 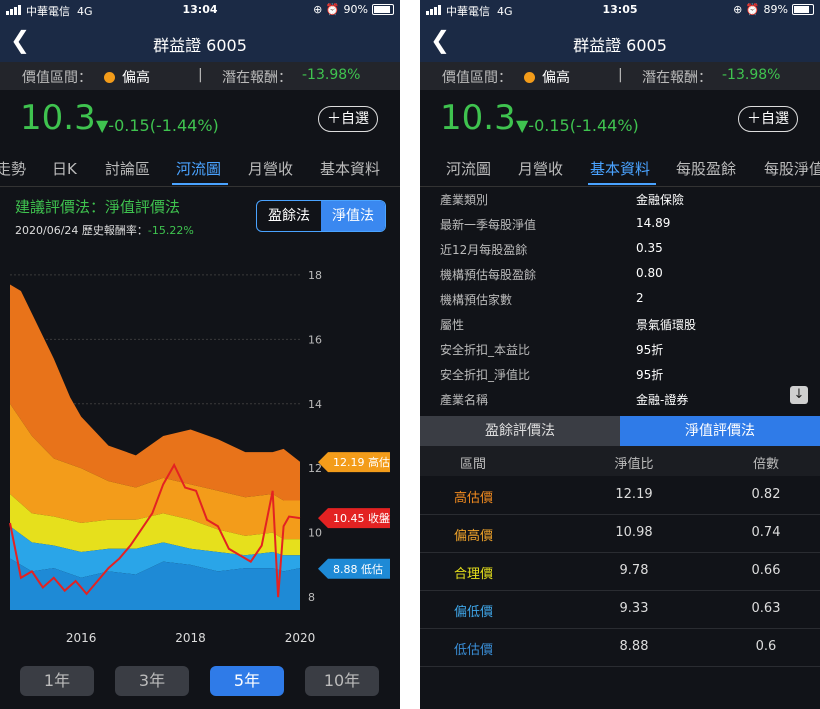 What do you see at coordinates (765, 464) in the screenshot?
I see `header-multiple: 倍數` at bounding box center [765, 464].